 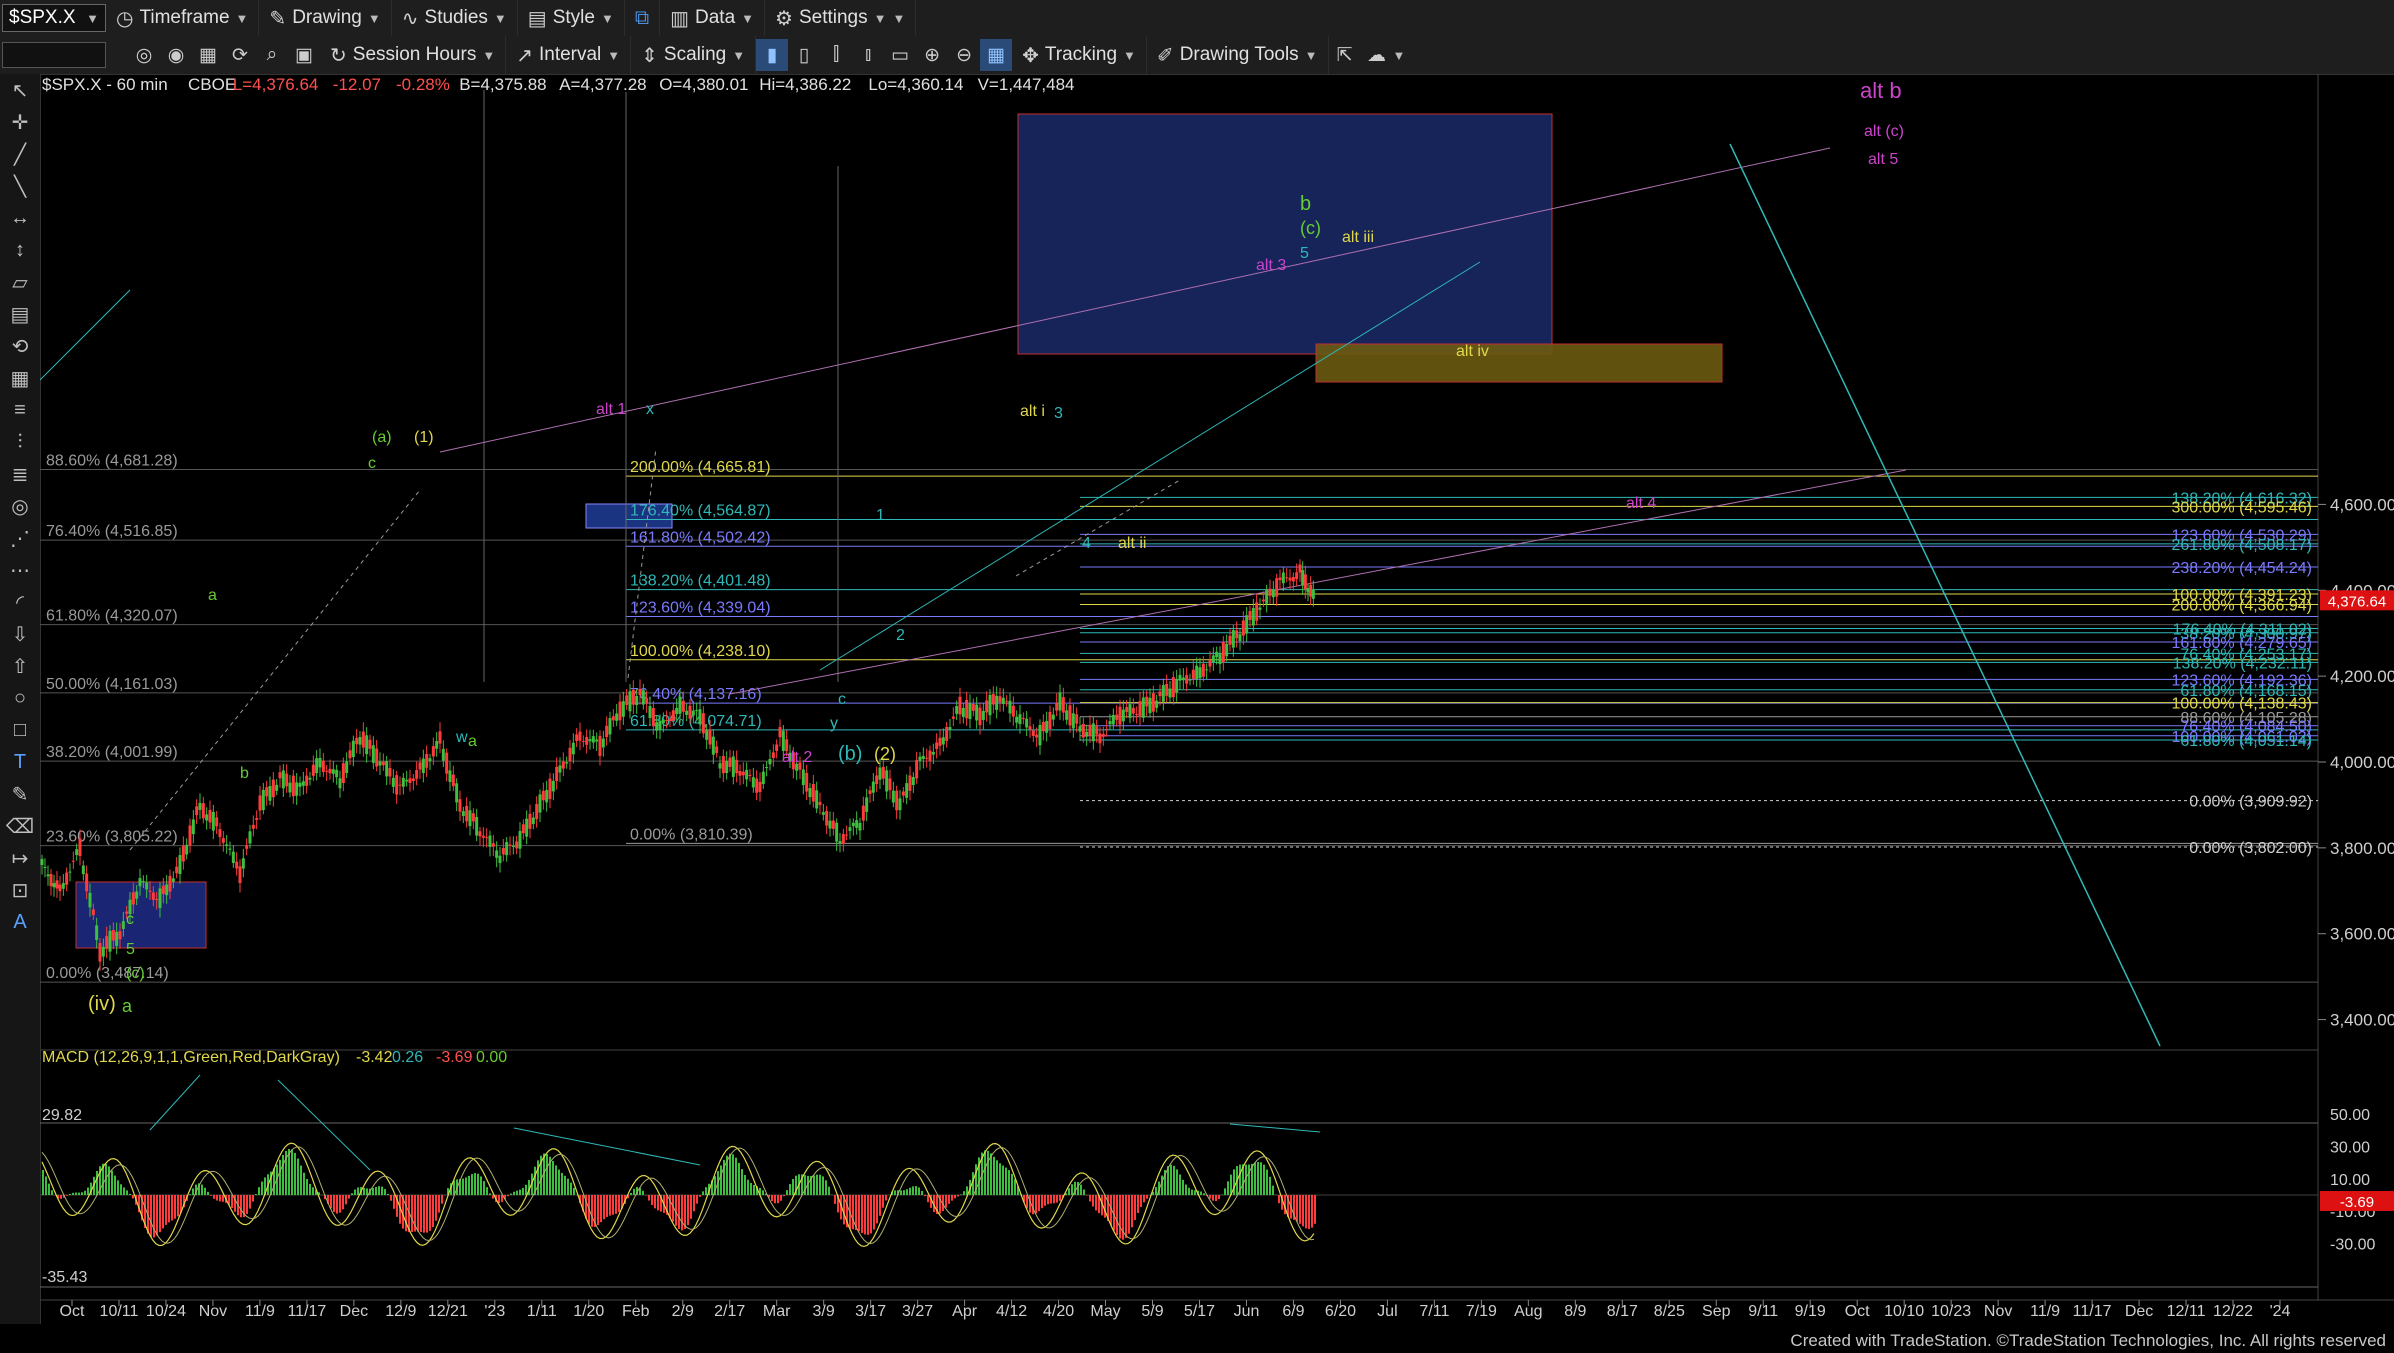 I want to click on vertical-line-icon: ↕, so click(x=20, y=250).